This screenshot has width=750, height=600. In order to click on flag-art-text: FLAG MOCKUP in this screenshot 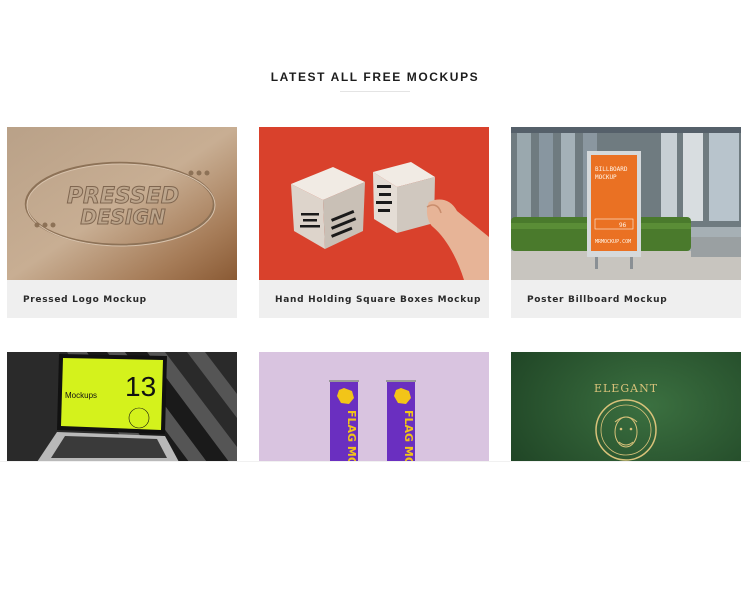, I will do `click(351, 436)`.